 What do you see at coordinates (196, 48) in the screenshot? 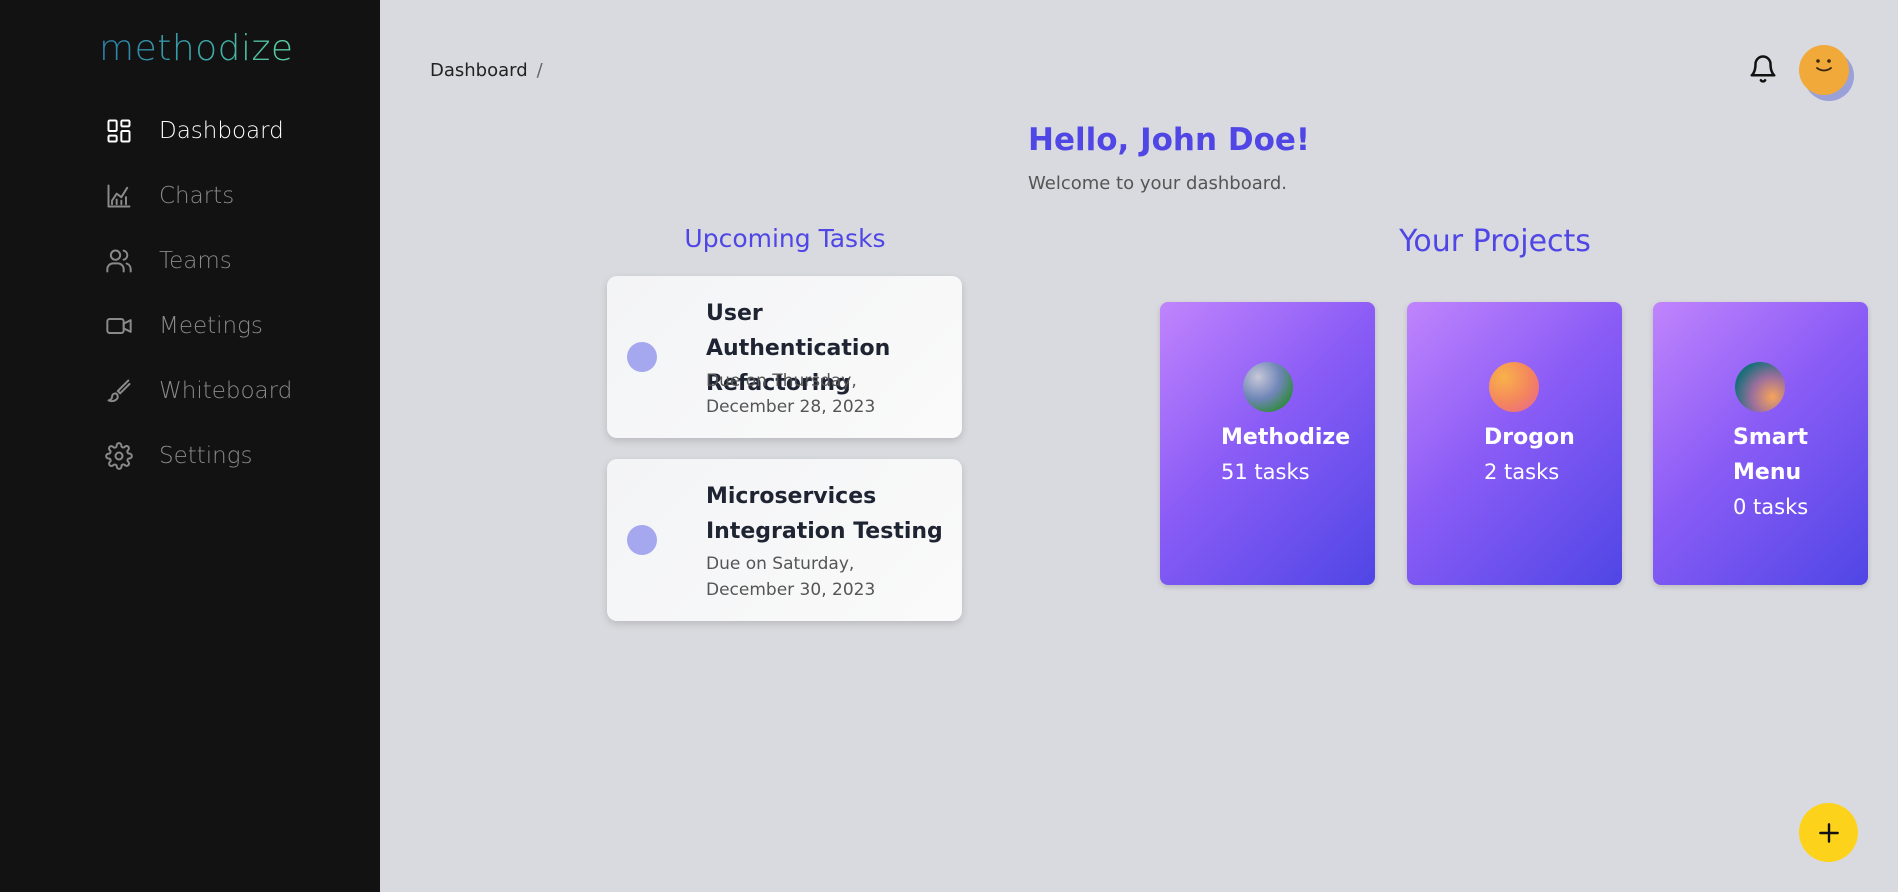
I see `app-logo: methodize` at bounding box center [196, 48].